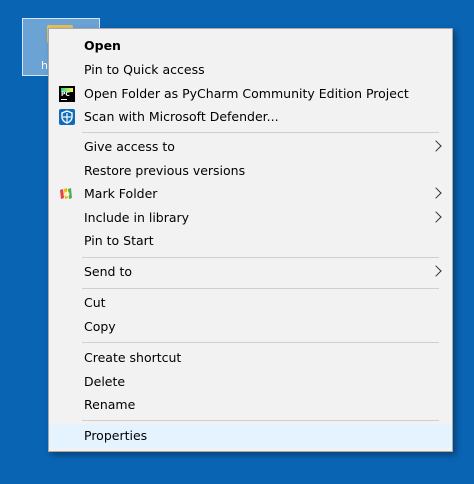  I want to click on menu-item-include-library: Include in library, so click(250, 218).